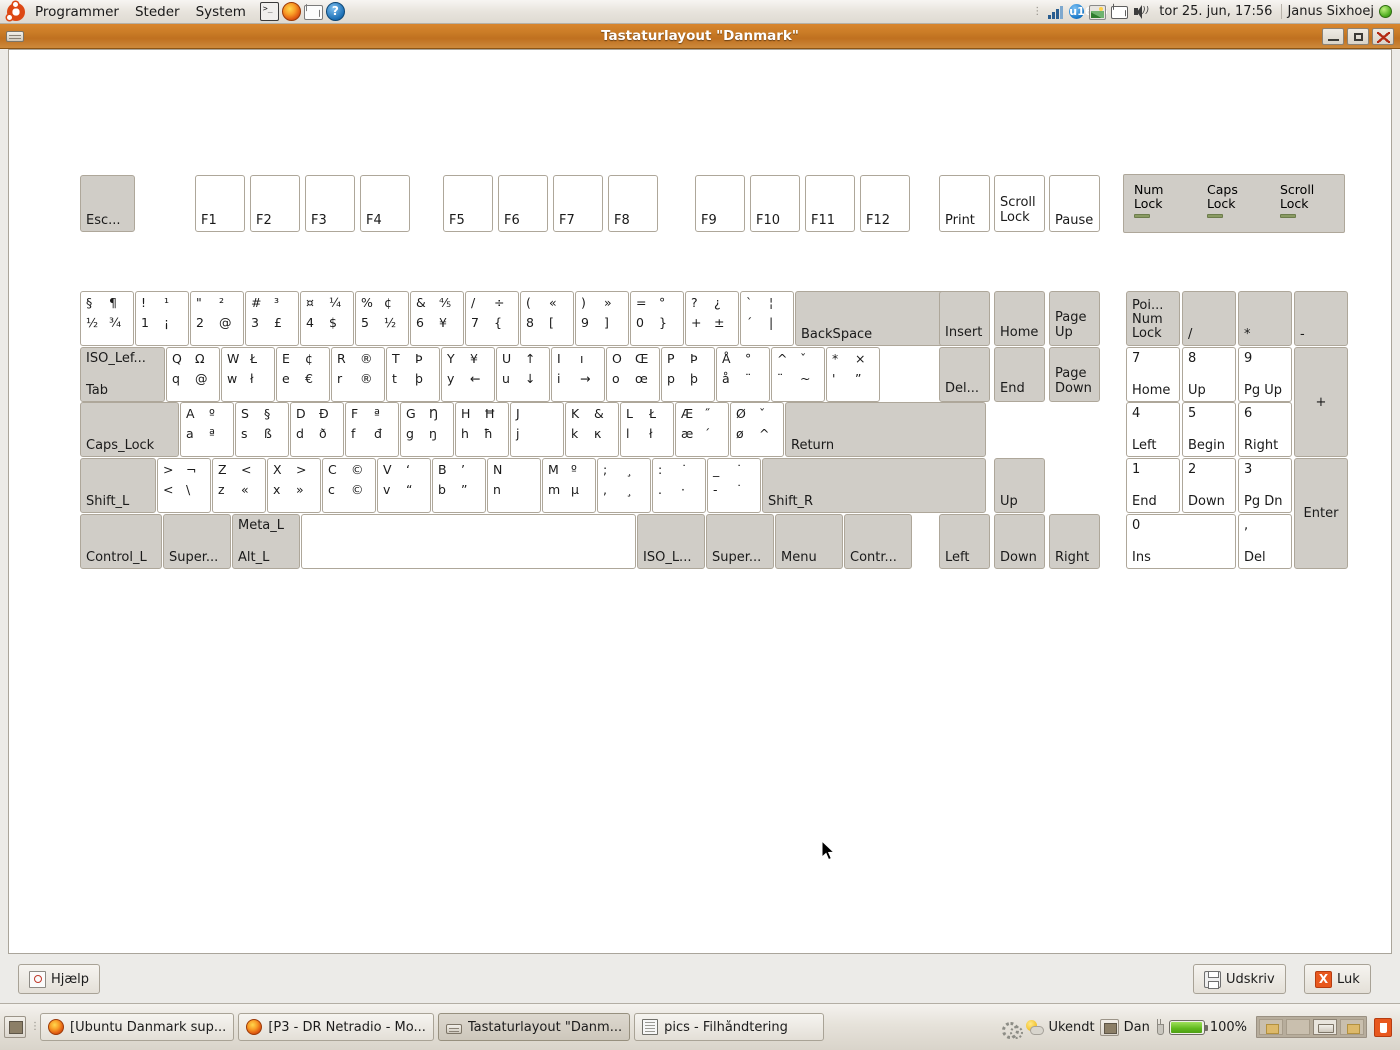  What do you see at coordinates (157, 12) in the screenshot?
I see `menu-steder: Steder` at bounding box center [157, 12].